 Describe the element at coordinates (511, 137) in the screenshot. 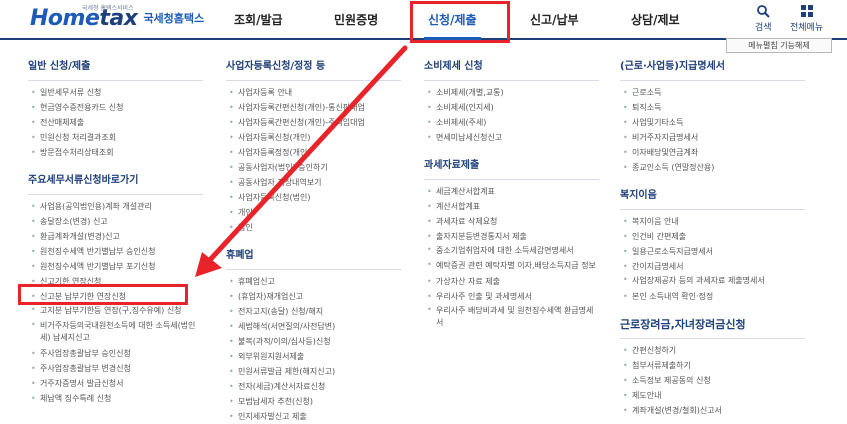

I see `menu-item: 면세미납세신청신고` at that location.